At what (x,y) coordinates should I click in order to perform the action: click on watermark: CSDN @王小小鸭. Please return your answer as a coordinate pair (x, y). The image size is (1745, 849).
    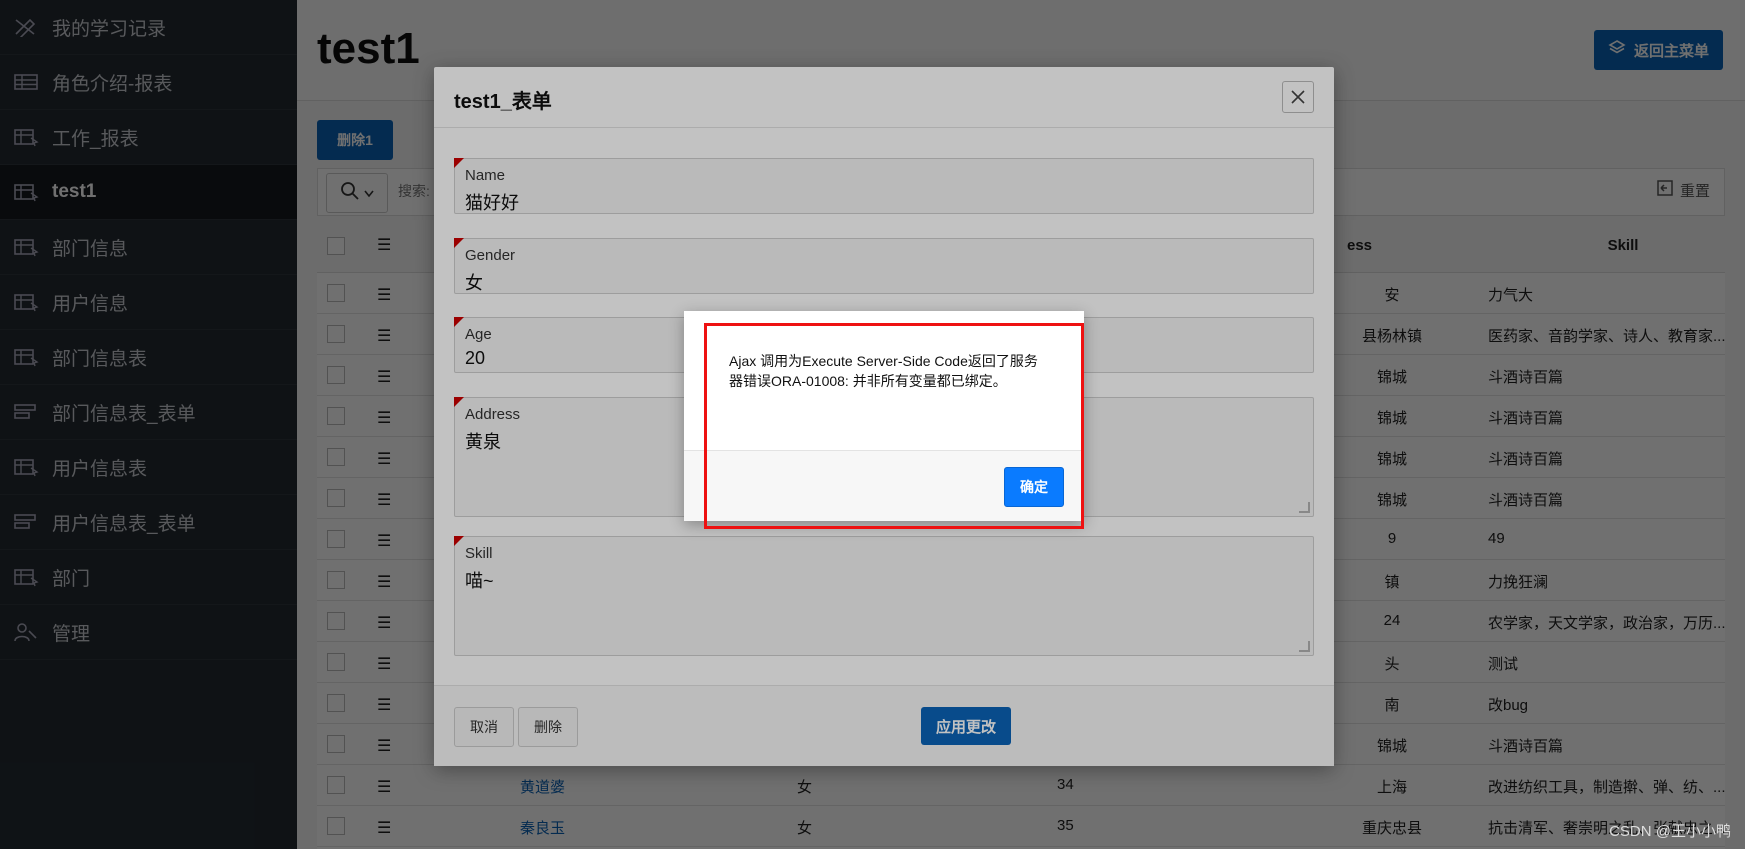
    Looking at the image, I should click on (1670, 831).